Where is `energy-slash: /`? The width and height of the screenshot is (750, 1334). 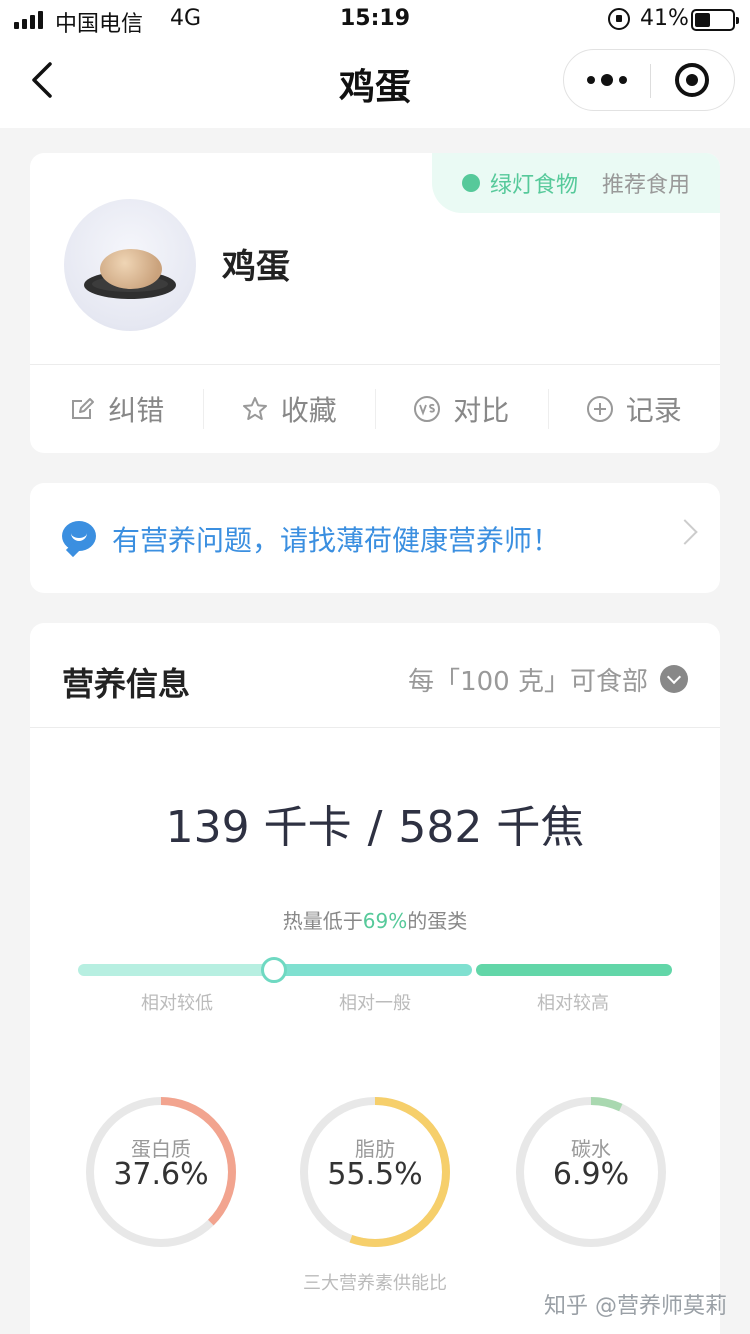 energy-slash: / is located at coordinates (375, 827).